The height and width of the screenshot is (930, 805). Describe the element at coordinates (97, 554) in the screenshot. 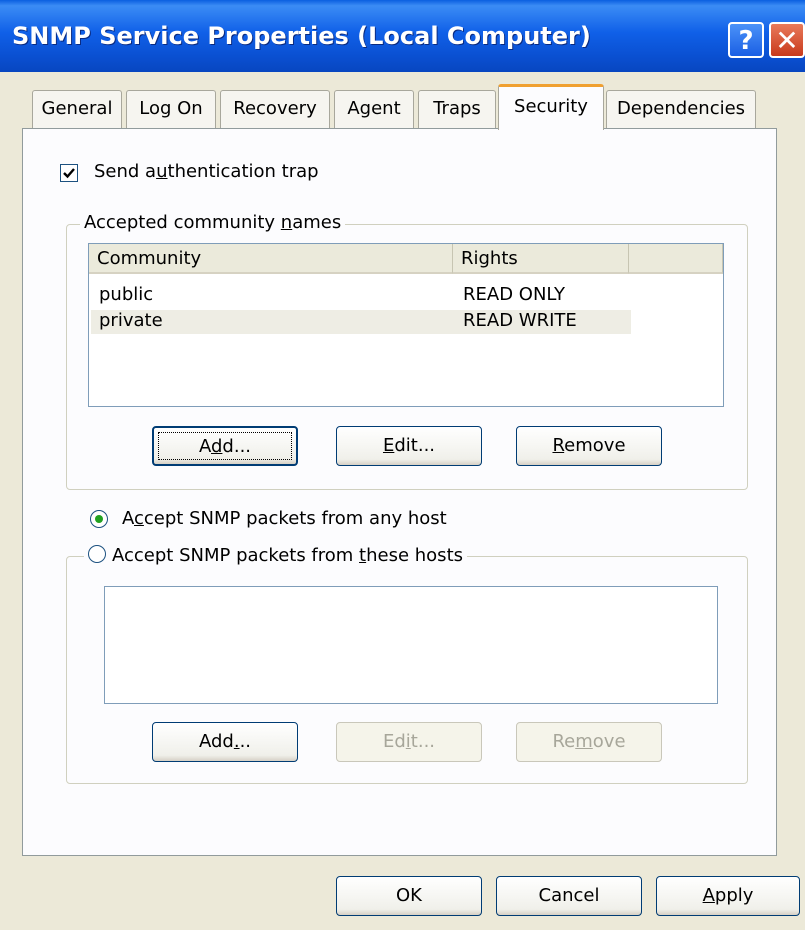

I see `accept-these-hosts-radio` at that location.